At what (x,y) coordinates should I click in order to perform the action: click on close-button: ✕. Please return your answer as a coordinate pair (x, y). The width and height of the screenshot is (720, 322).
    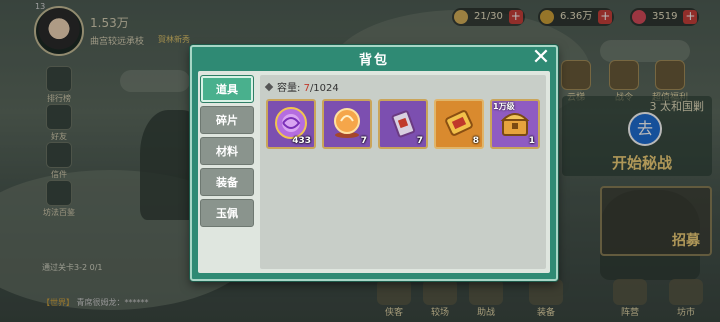
    Looking at the image, I should click on (541, 58).